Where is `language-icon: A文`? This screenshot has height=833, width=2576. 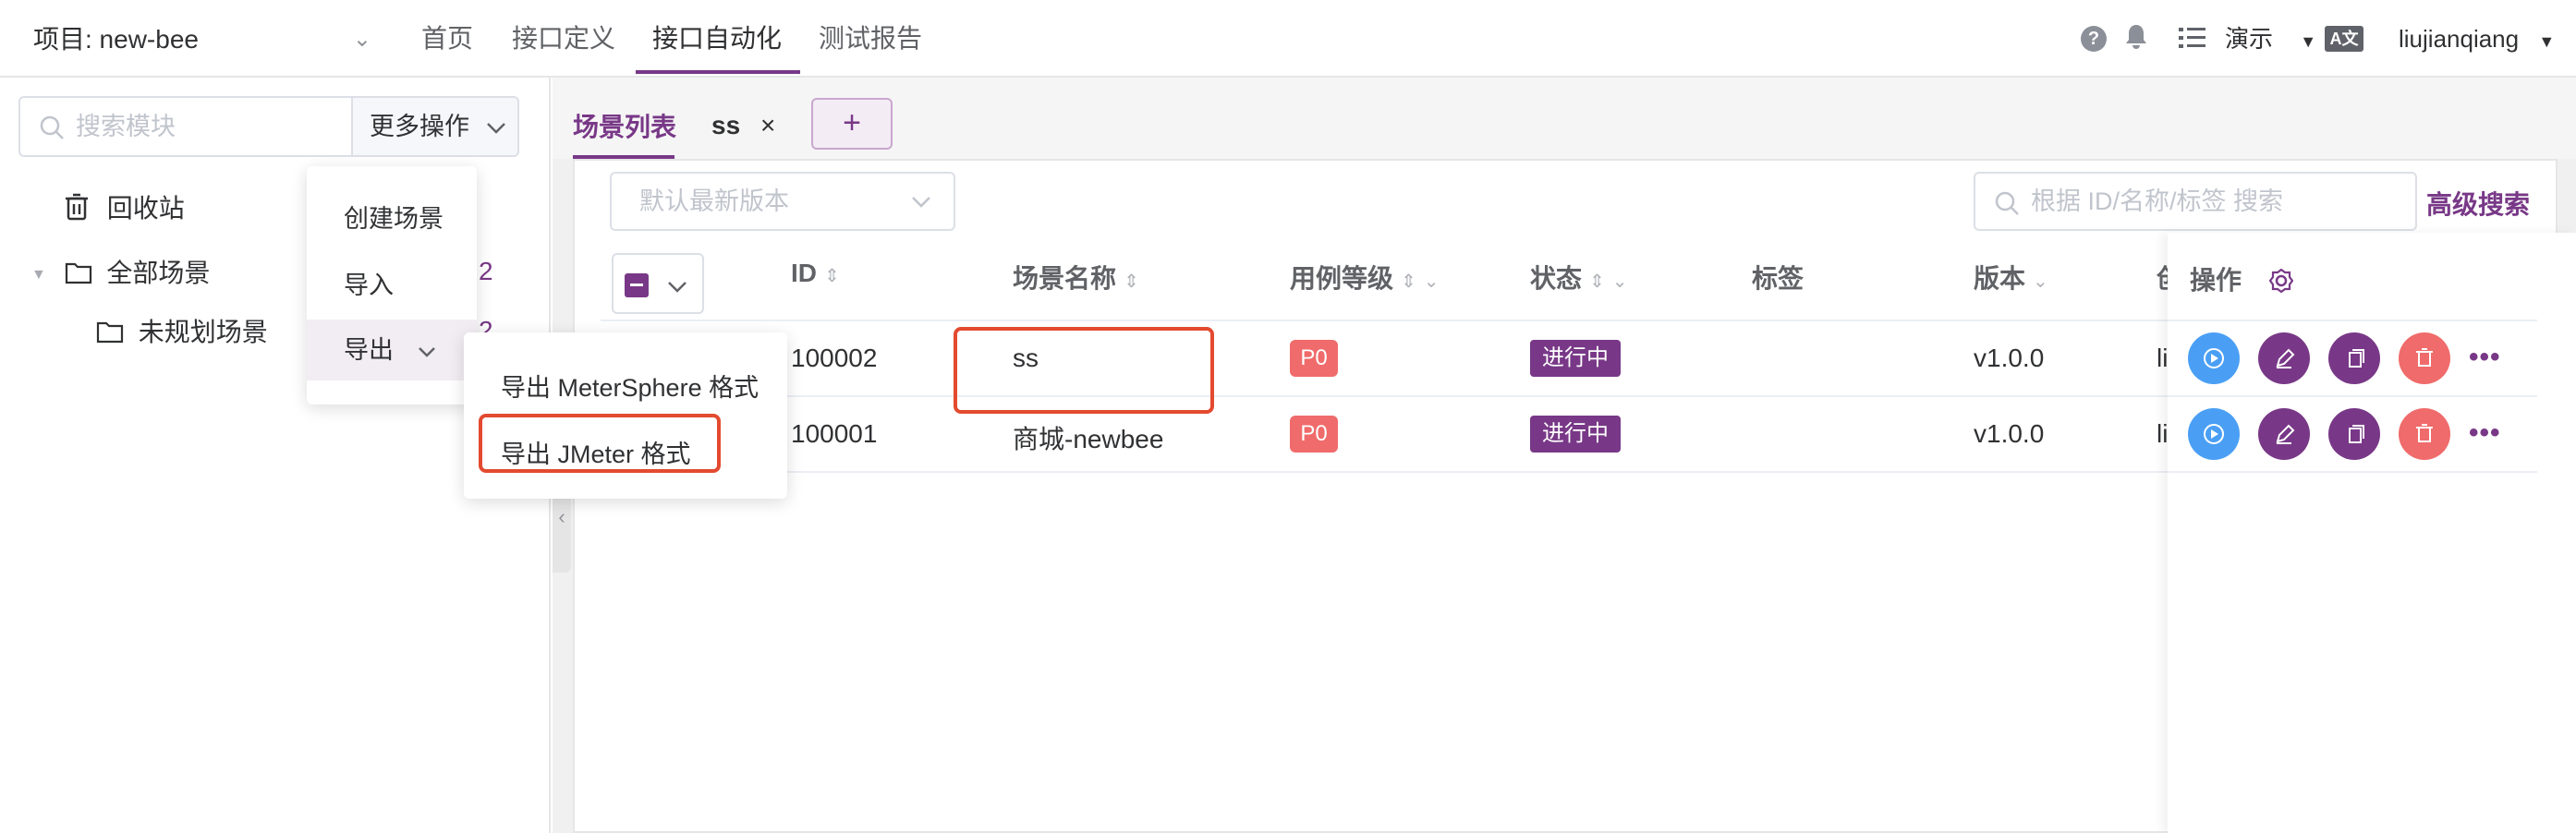 language-icon: A文 is located at coordinates (2344, 39).